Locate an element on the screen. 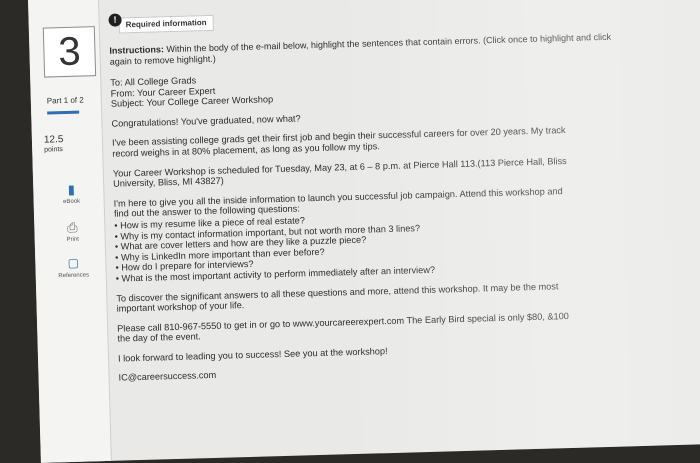  instructions-line-2: again to remove highlight.) is located at coordinates (162, 60).